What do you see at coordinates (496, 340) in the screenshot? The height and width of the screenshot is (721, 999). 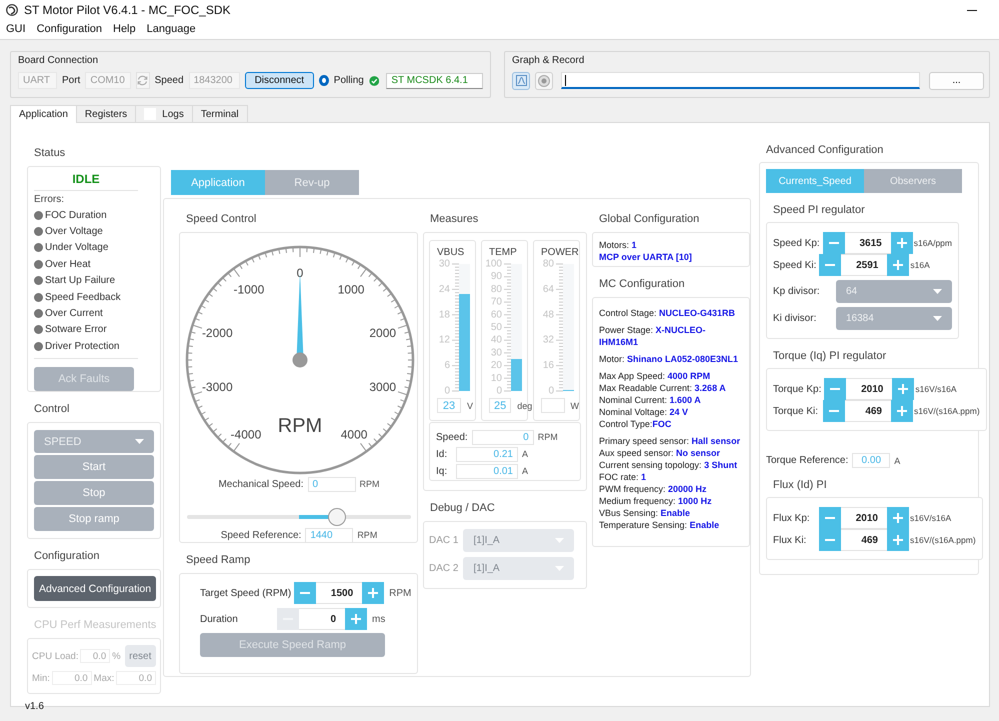 I see `scale-label: 40` at bounding box center [496, 340].